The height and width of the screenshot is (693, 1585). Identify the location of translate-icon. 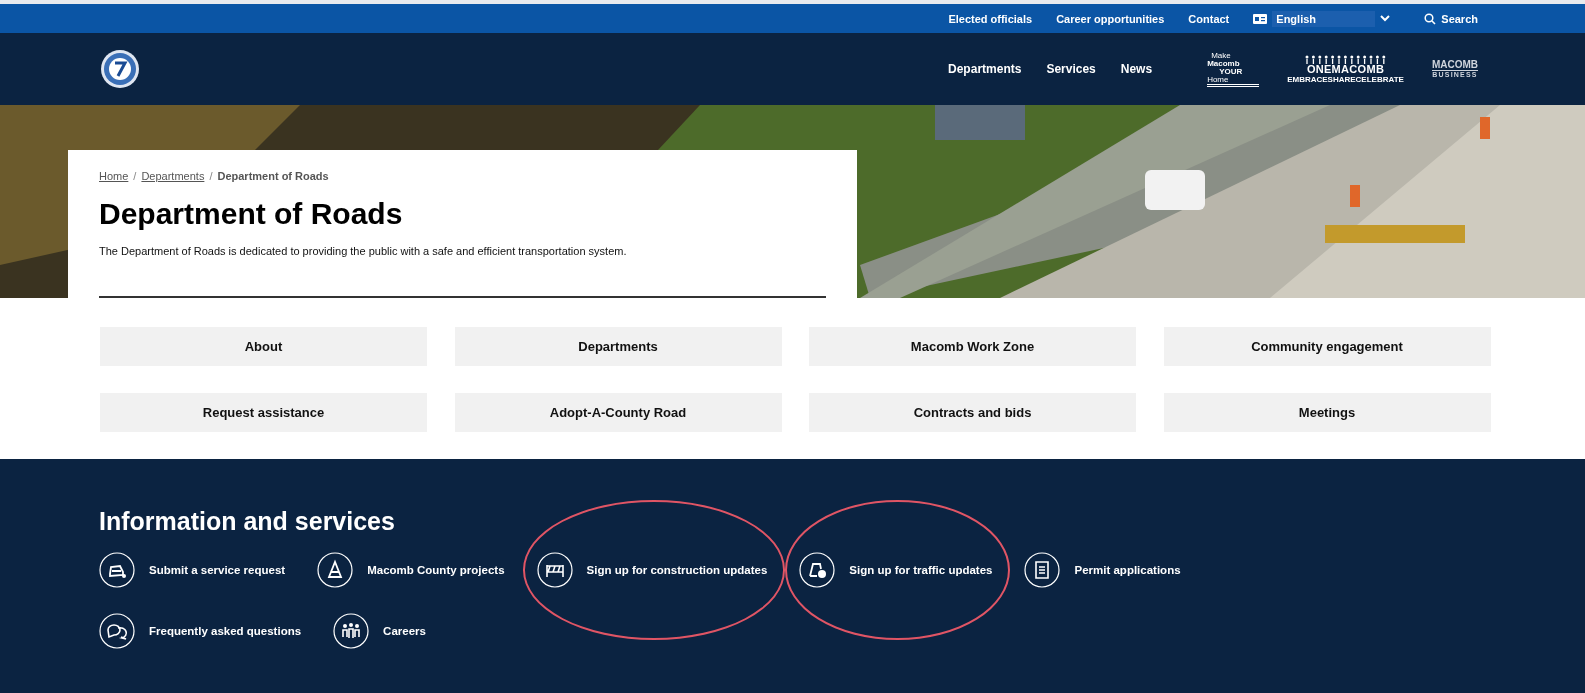
(1260, 18).